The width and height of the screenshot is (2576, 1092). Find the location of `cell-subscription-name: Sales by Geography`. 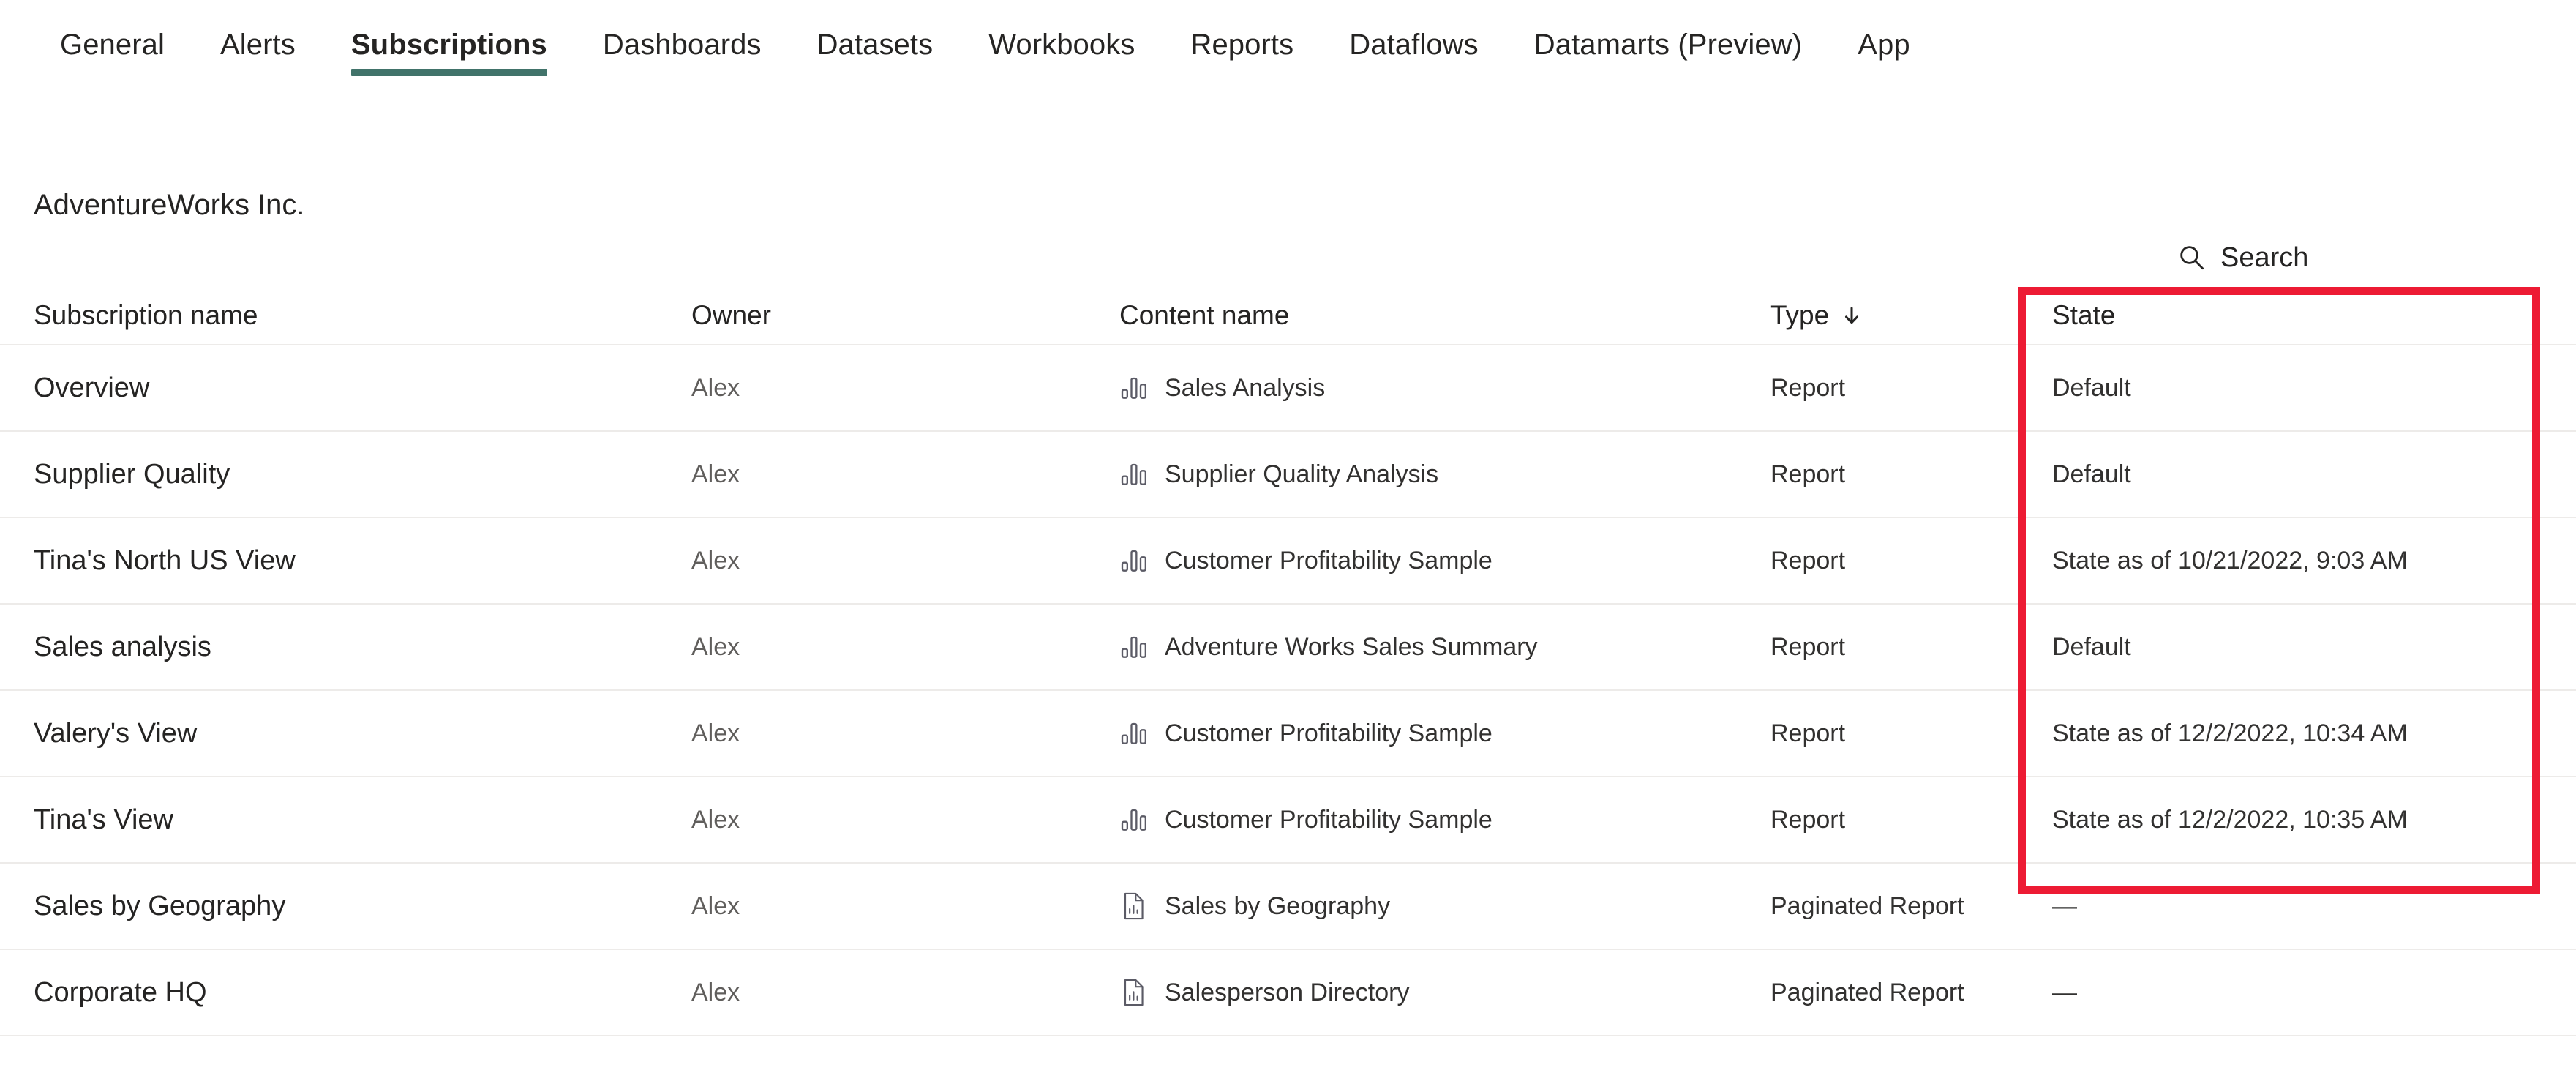

cell-subscription-name: Sales by Geography is located at coordinates (355, 906).